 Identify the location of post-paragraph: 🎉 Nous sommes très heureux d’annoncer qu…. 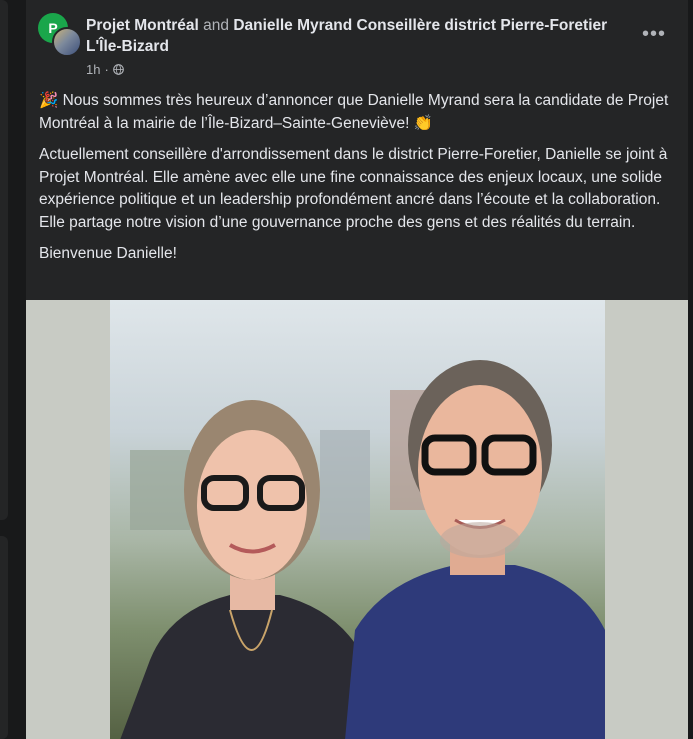
(354, 112).